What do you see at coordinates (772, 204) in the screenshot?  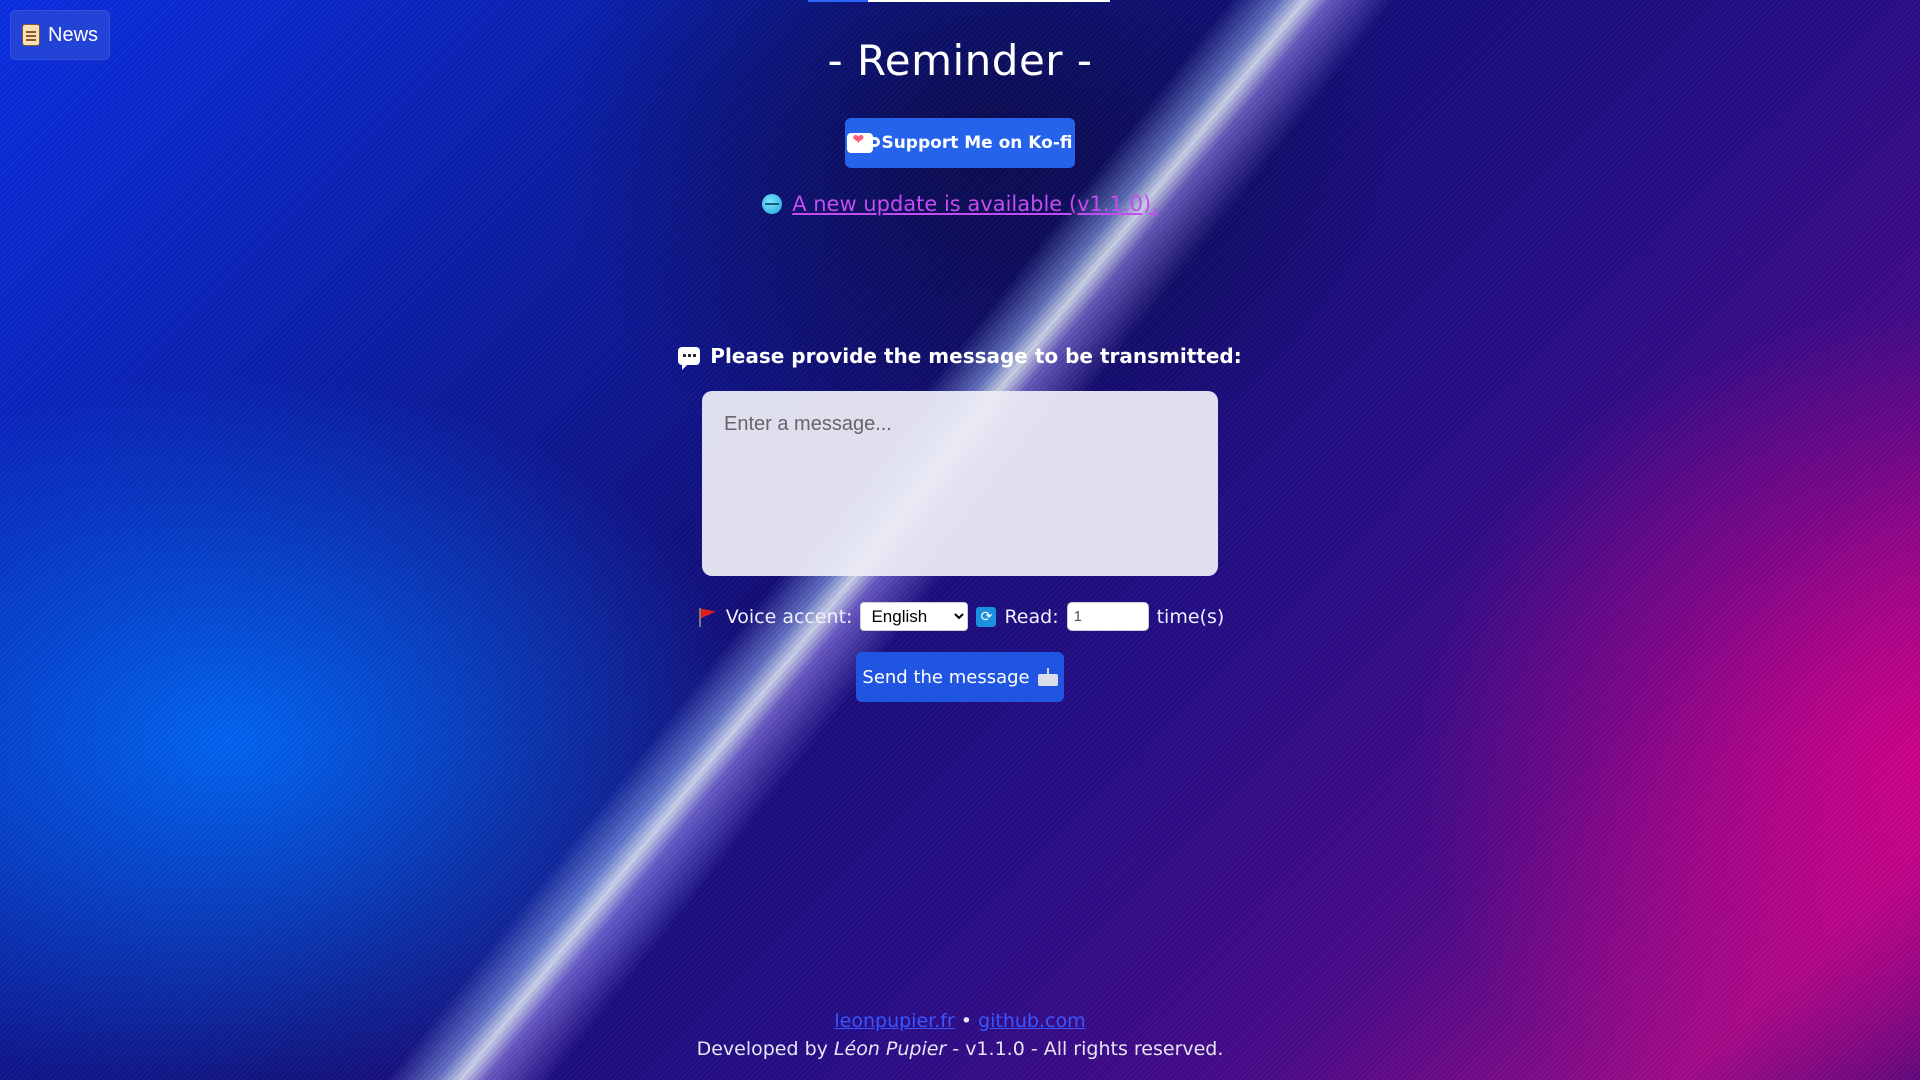 I see `globe-icon` at bounding box center [772, 204].